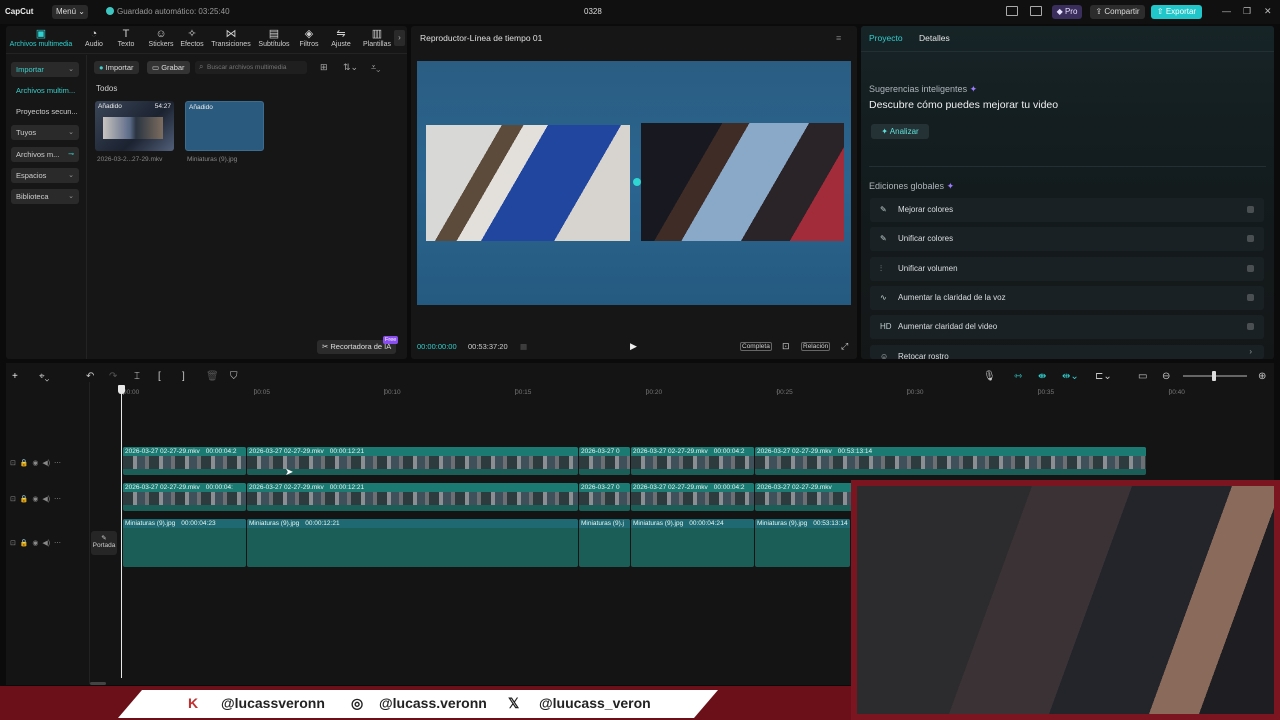  What do you see at coordinates (137, 376) in the screenshot?
I see `split-icon: ⌶` at bounding box center [137, 376].